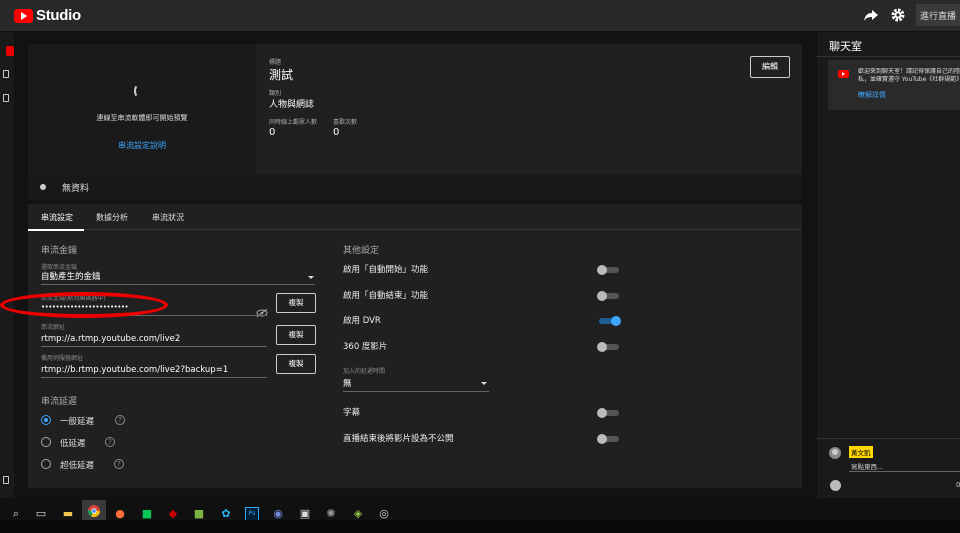  I want to click on latency-ultra-low-label: 超低延遲, so click(77, 466).